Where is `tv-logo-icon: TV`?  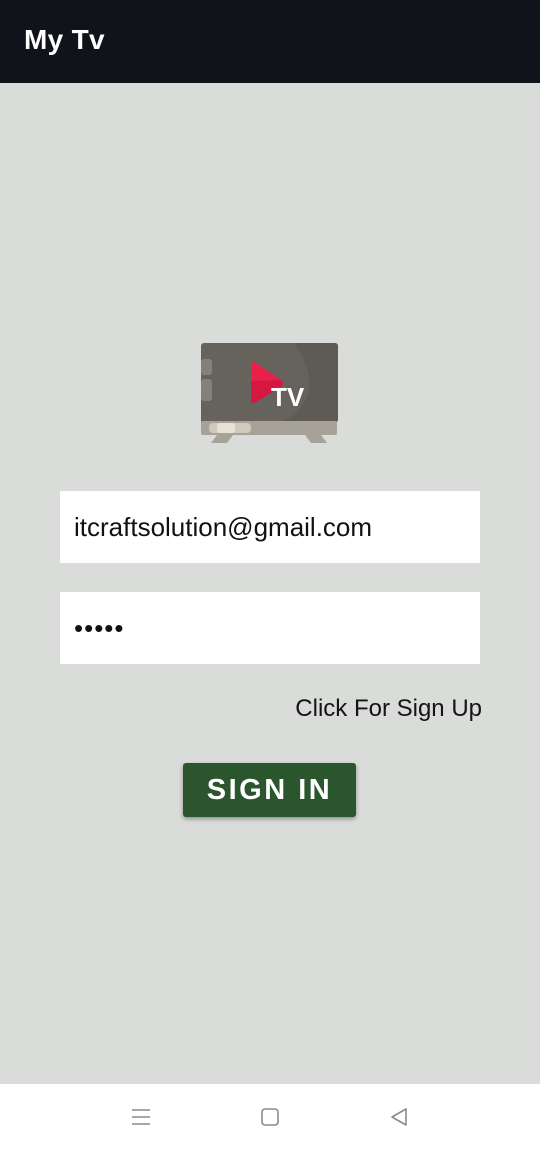 tv-logo-icon: TV is located at coordinates (270, 394).